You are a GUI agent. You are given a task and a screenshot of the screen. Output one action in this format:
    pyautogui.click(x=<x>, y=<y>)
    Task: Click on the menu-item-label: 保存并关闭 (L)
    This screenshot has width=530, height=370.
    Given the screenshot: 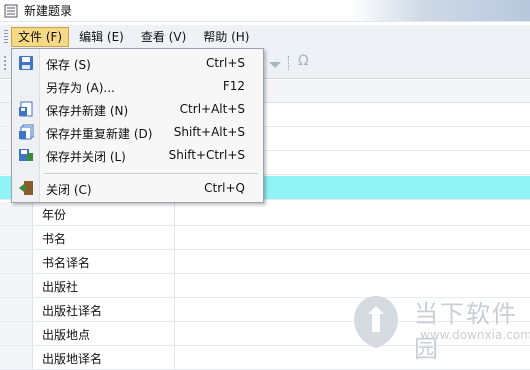 What is the action you would take?
    pyautogui.click(x=86, y=157)
    